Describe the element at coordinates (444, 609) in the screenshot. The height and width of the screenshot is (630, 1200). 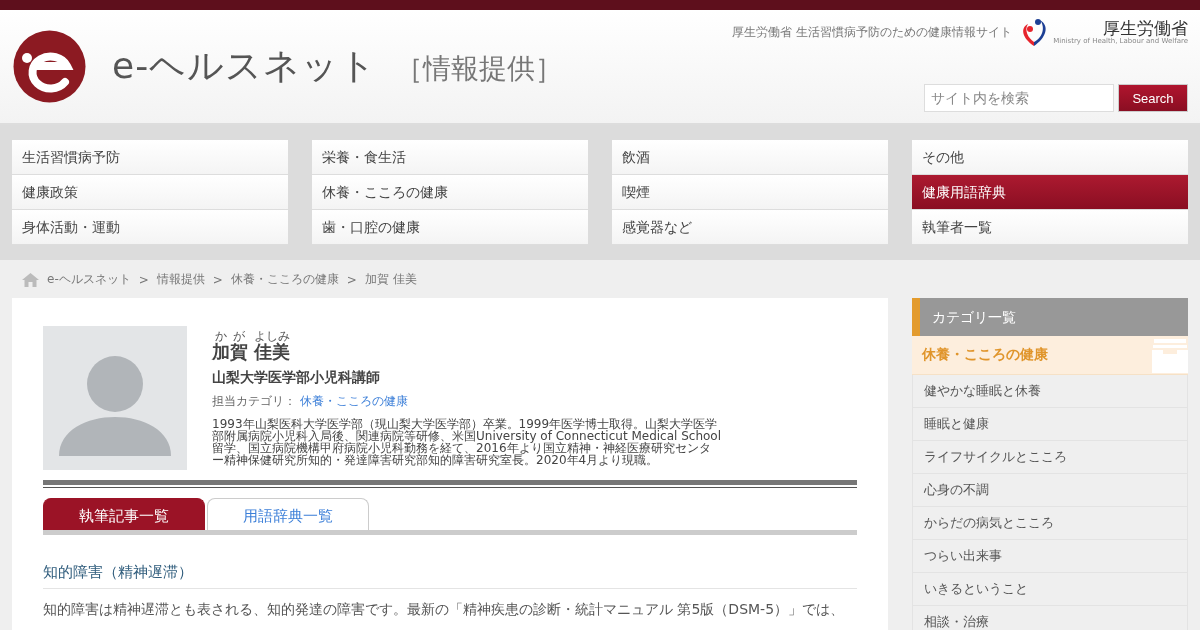
I see `article-text: 知的障害は精神遅滞とも表される、知的発達の障害です。最新の「精神疾患の診断・統計マニュアル 第5版（DSM-5）」では、` at that location.